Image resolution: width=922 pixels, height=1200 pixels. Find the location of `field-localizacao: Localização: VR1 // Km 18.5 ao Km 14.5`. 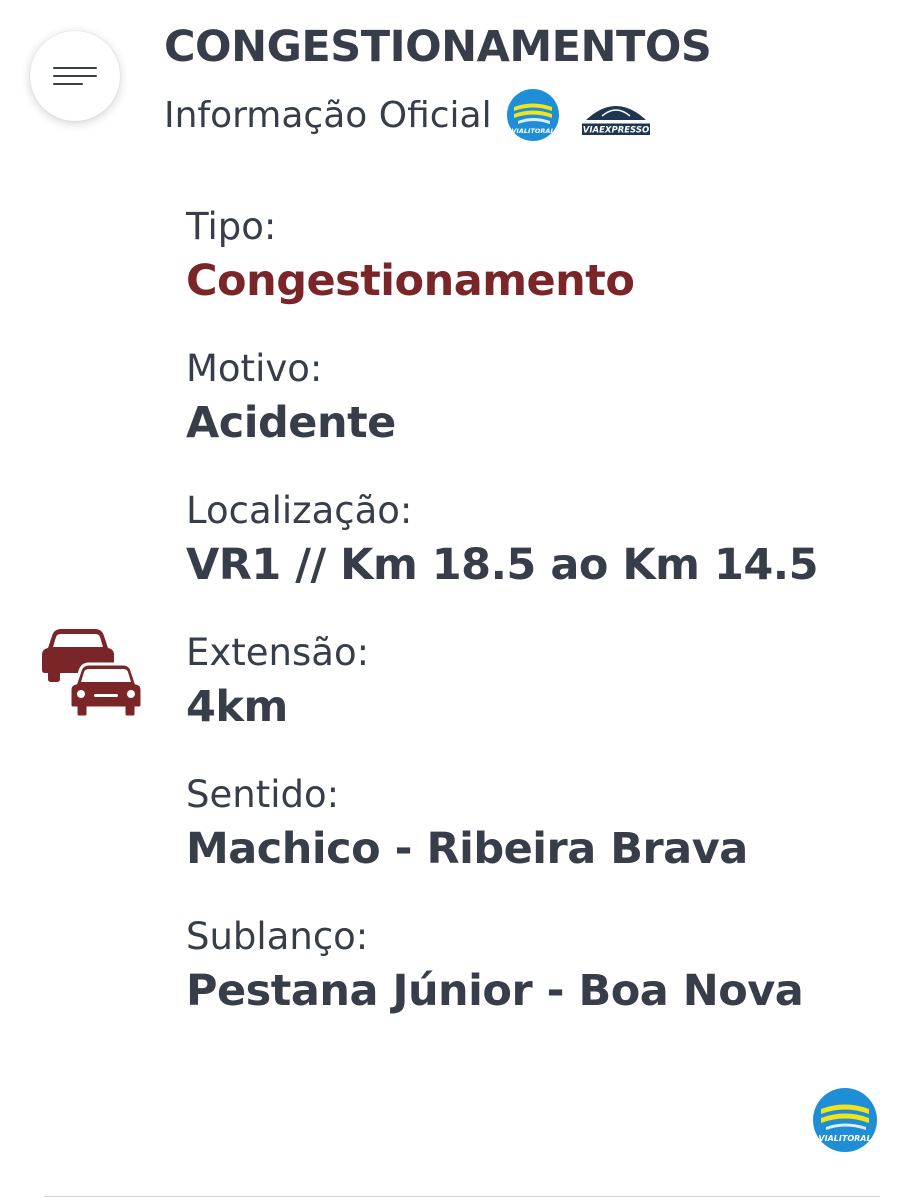

field-localizacao: Localização: VR1 // Km 18.5 ao Km 14.5 is located at coordinates (536, 540).